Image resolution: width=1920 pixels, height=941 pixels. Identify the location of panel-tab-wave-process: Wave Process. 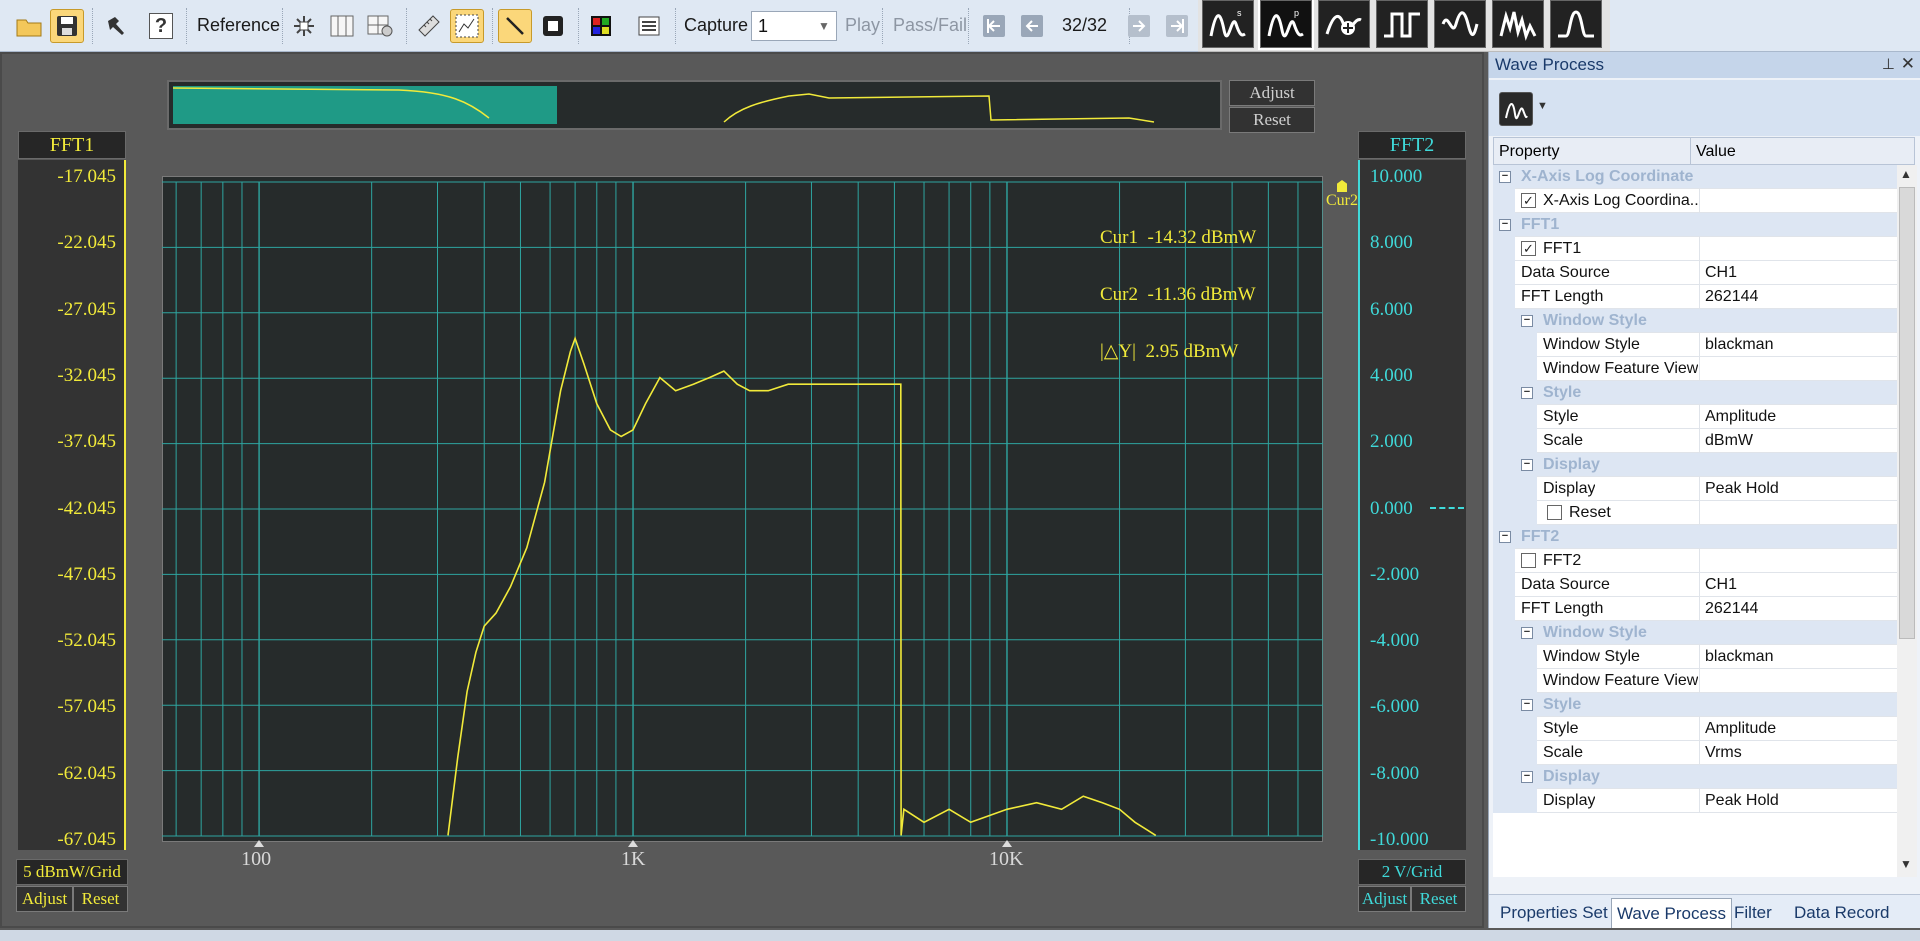
(1671, 913).